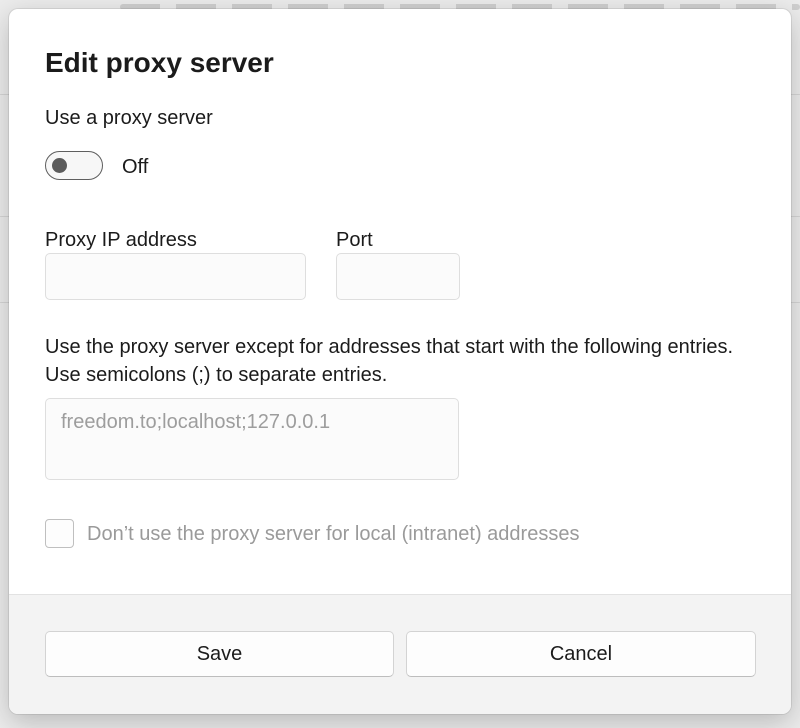 The height and width of the screenshot is (728, 800). I want to click on cancel-button: Cancel, so click(581, 654).